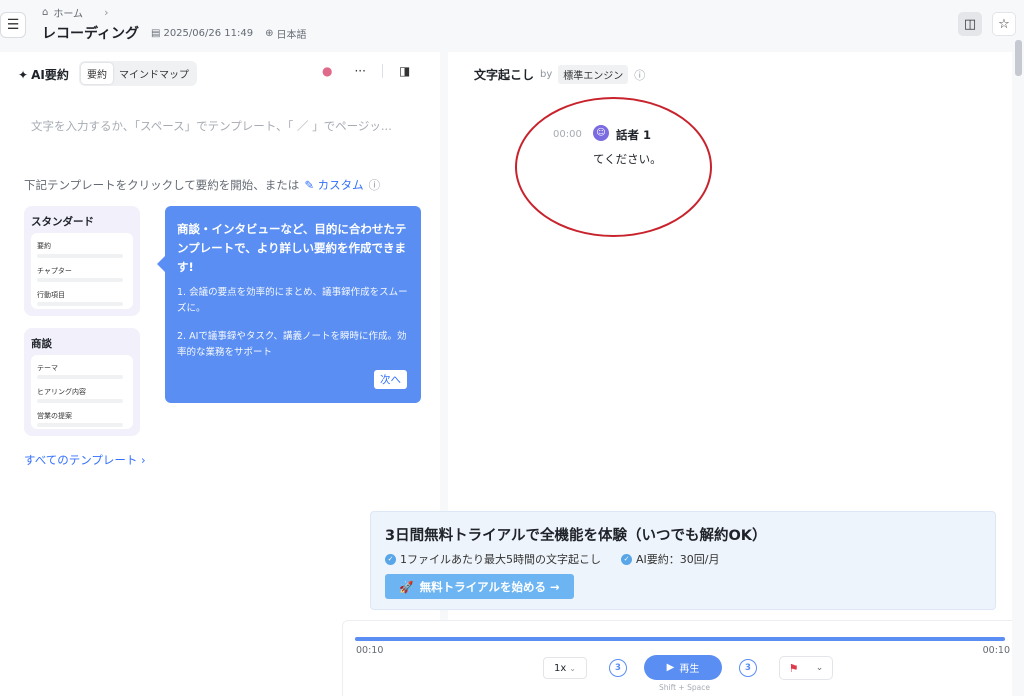 This screenshot has height=696, width=1024. I want to click on more-icon: ···, so click(359, 71).